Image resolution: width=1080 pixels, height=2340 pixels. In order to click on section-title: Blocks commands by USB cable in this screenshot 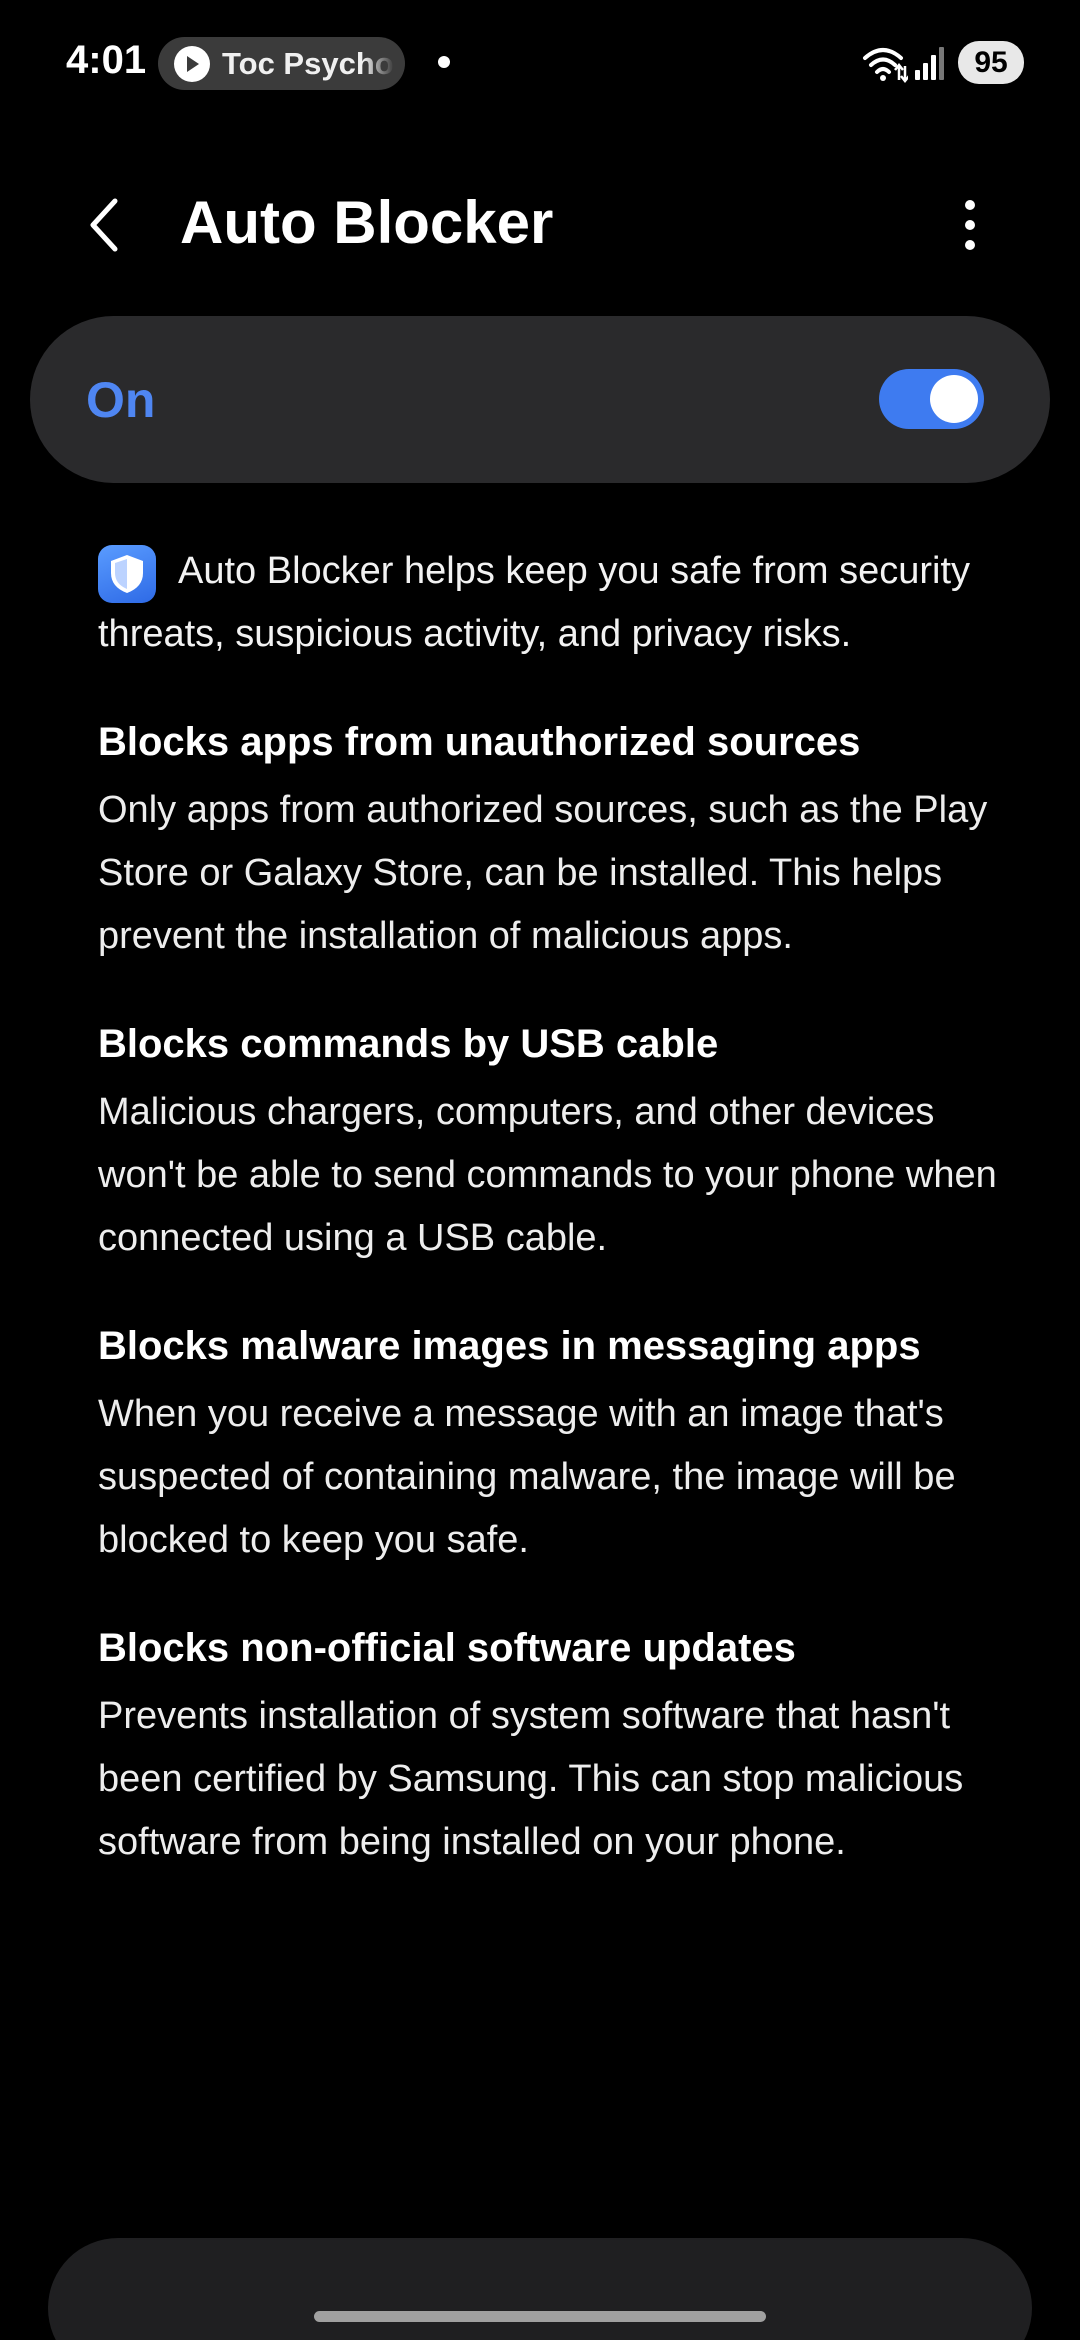, I will do `click(408, 1044)`.